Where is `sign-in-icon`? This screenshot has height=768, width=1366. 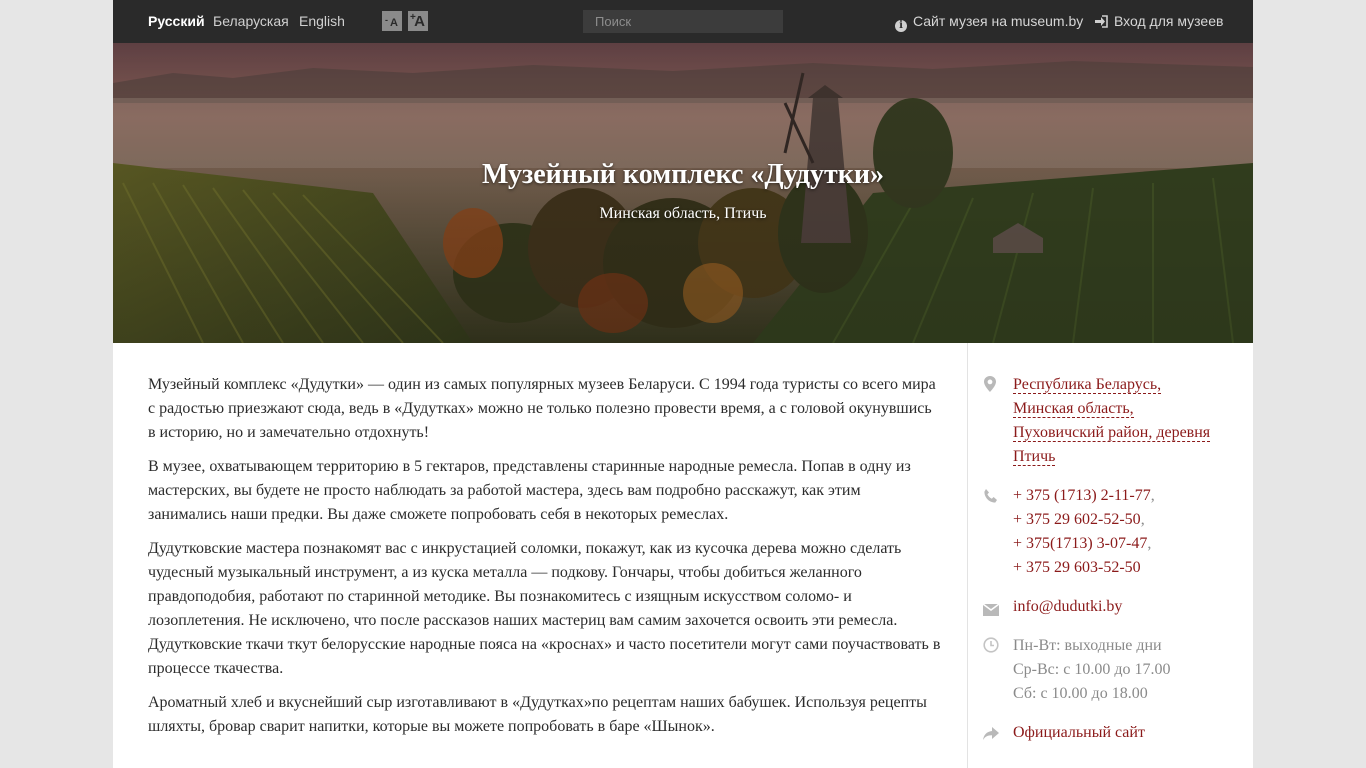 sign-in-icon is located at coordinates (1101, 23).